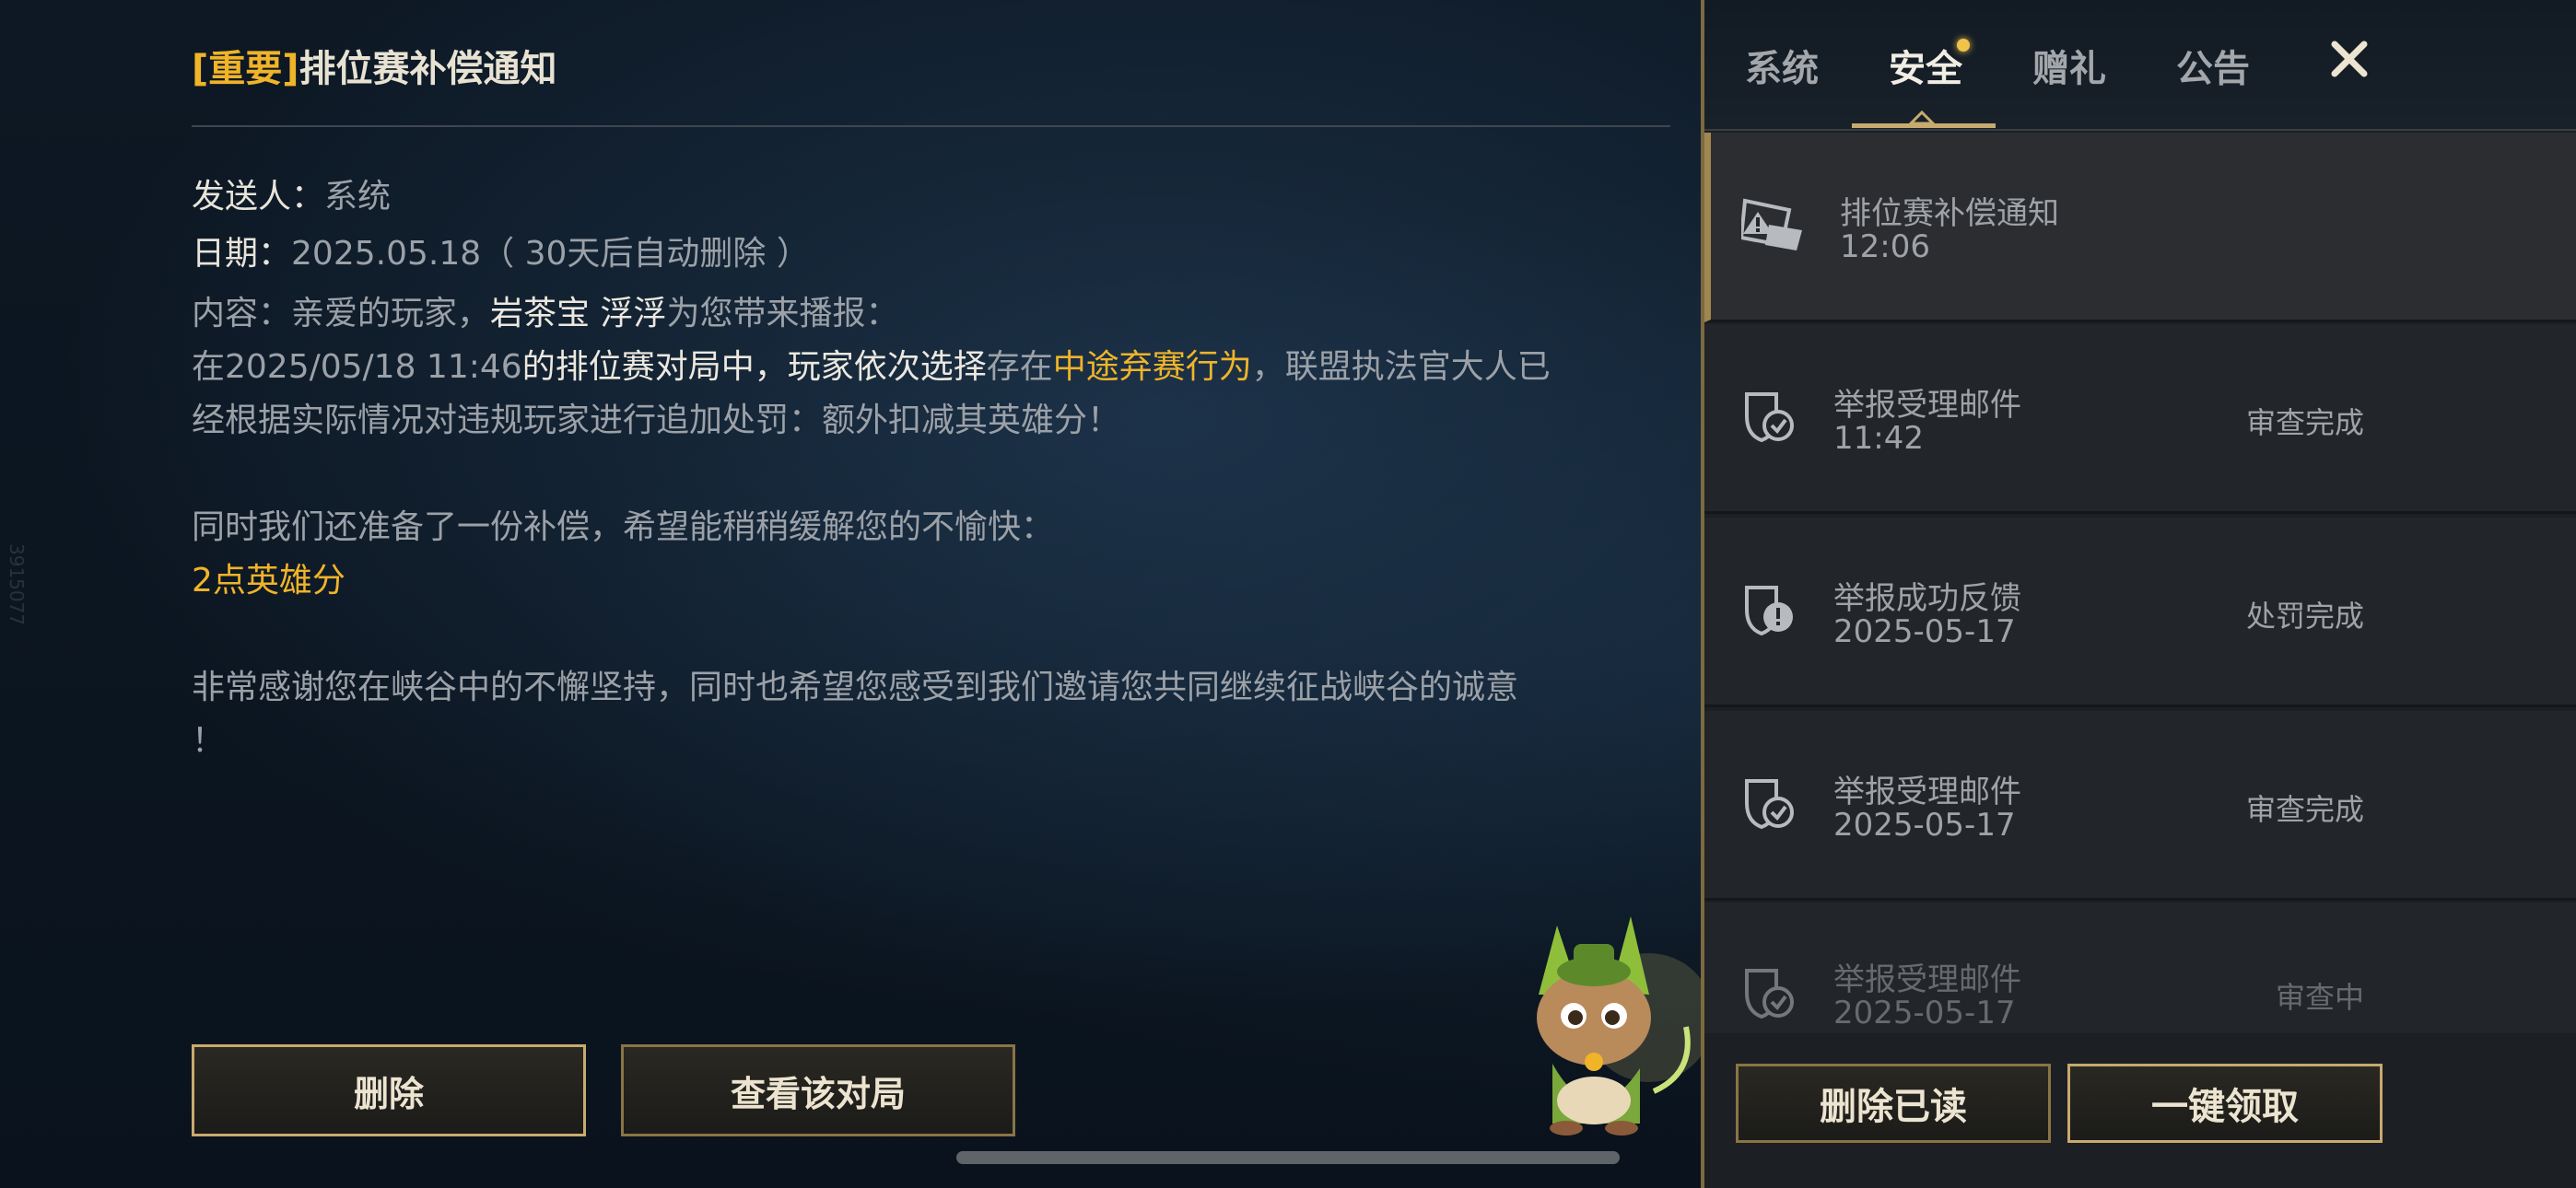 Image resolution: width=2576 pixels, height=1188 pixels. I want to click on watermark: 3915077, so click(17, 584).